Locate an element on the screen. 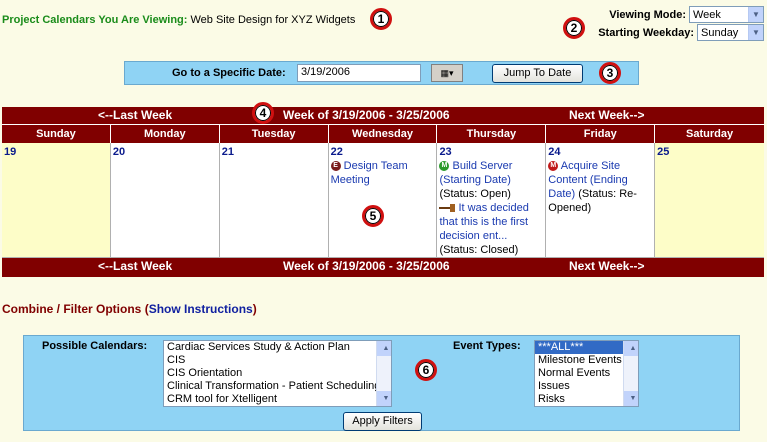 This screenshot has width=767, height=442. project-calendars-value: Web Site Design for XYZ Widgets is located at coordinates (273, 20).